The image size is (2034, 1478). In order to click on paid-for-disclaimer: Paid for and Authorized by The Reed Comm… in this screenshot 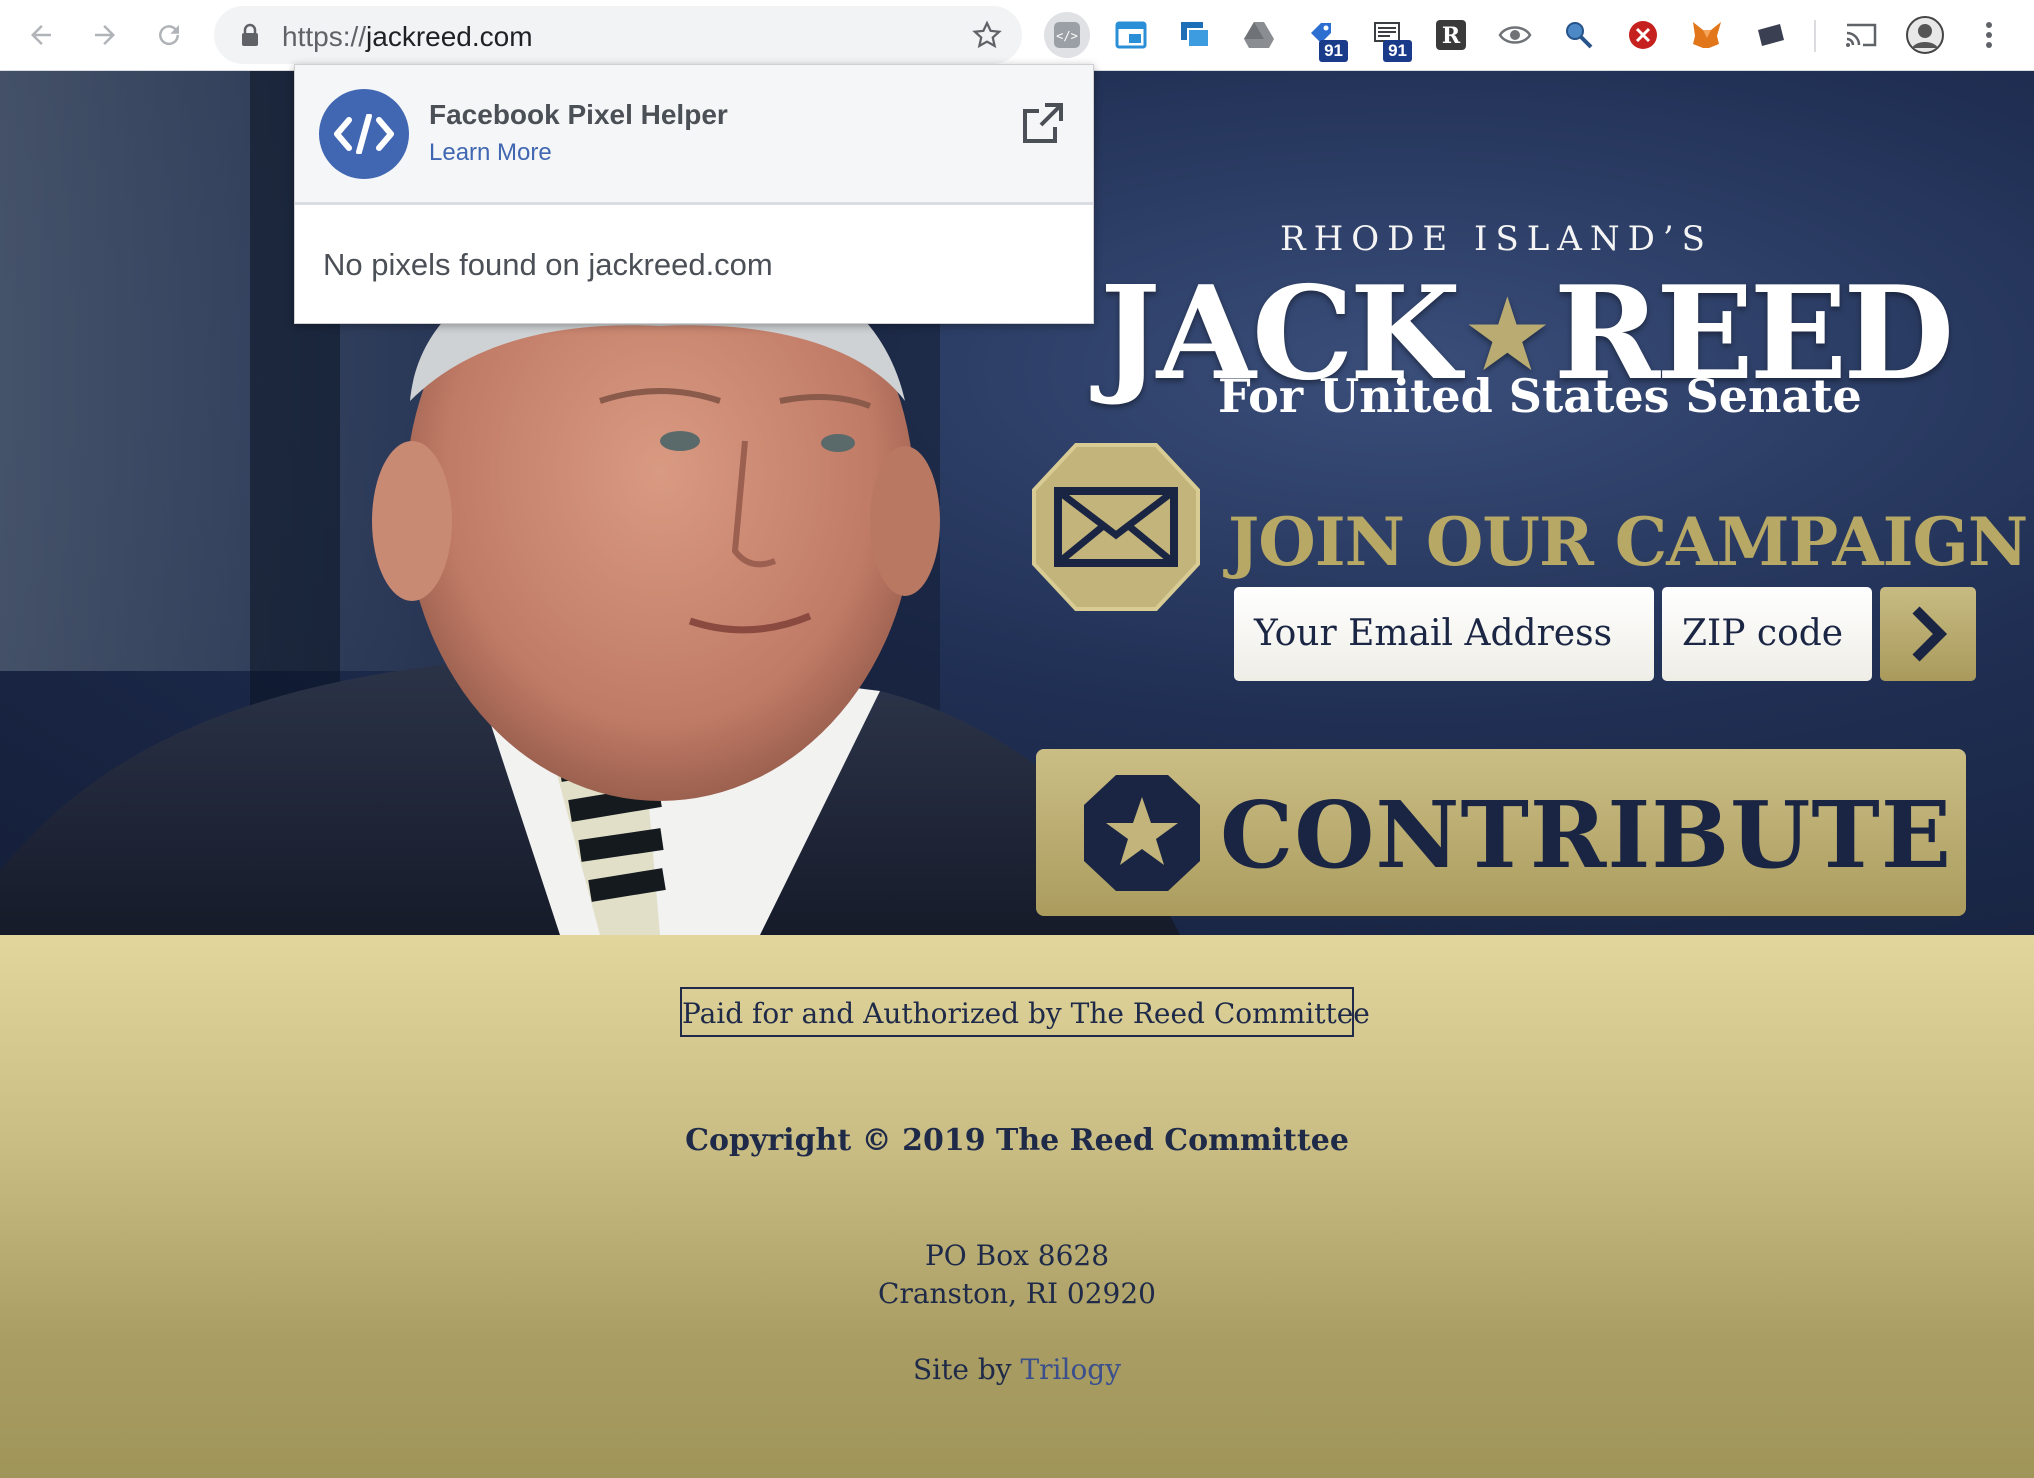, I will do `click(1025, 1012)`.